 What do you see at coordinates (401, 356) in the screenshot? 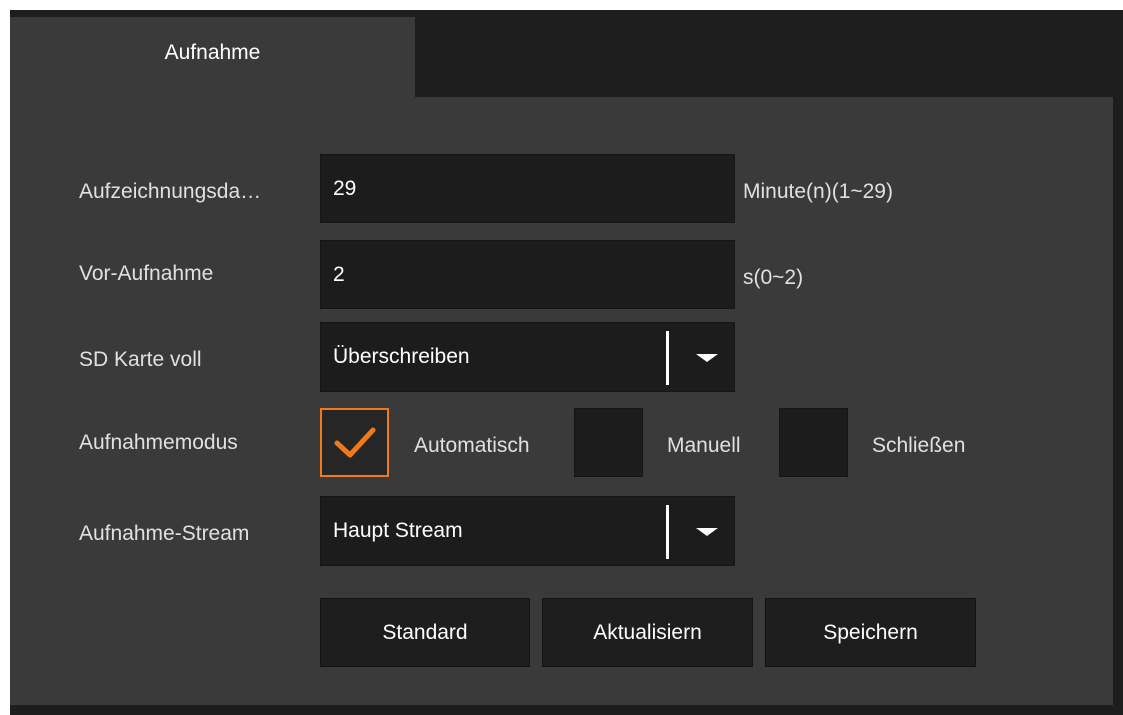
I see `sd-full-value: Überschreiben` at bounding box center [401, 356].